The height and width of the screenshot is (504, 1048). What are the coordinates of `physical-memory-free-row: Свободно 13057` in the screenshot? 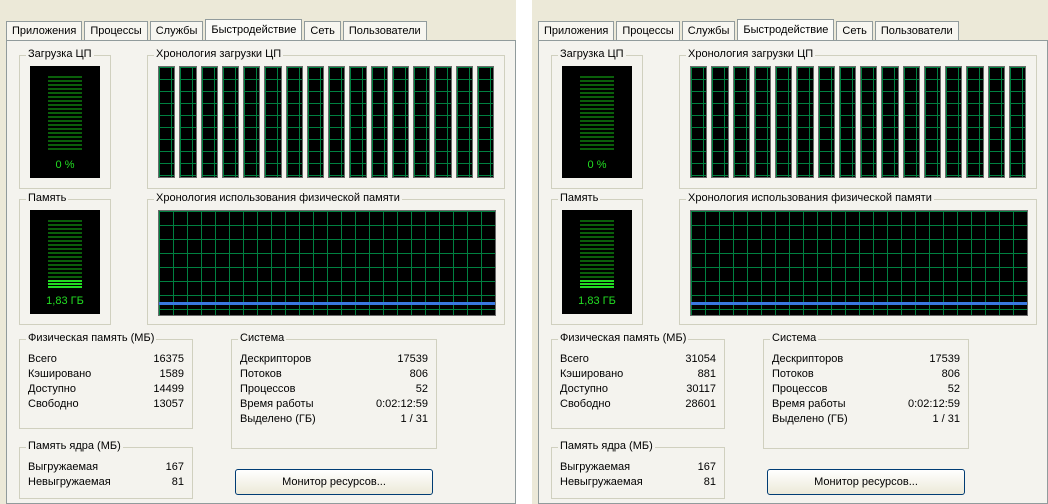 It's located at (106, 404).